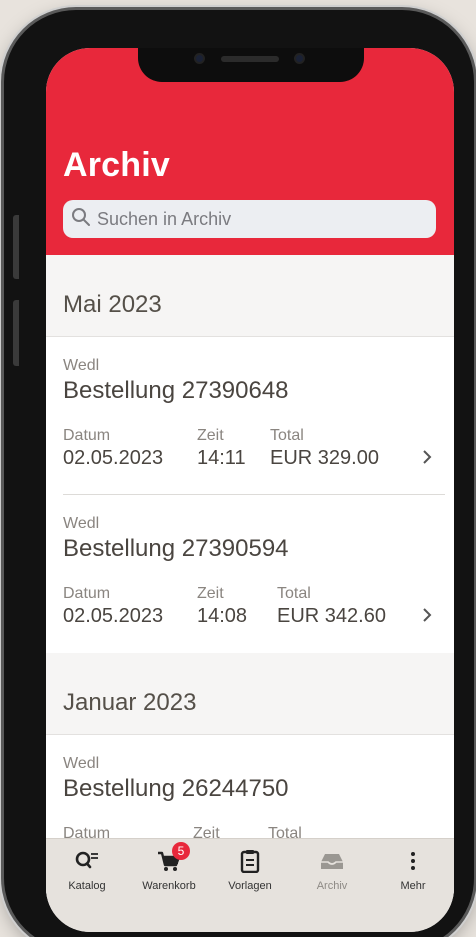  Describe the element at coordinates (112, 304) in the screenshot. I see `section-title: Mai 2023` at that location.